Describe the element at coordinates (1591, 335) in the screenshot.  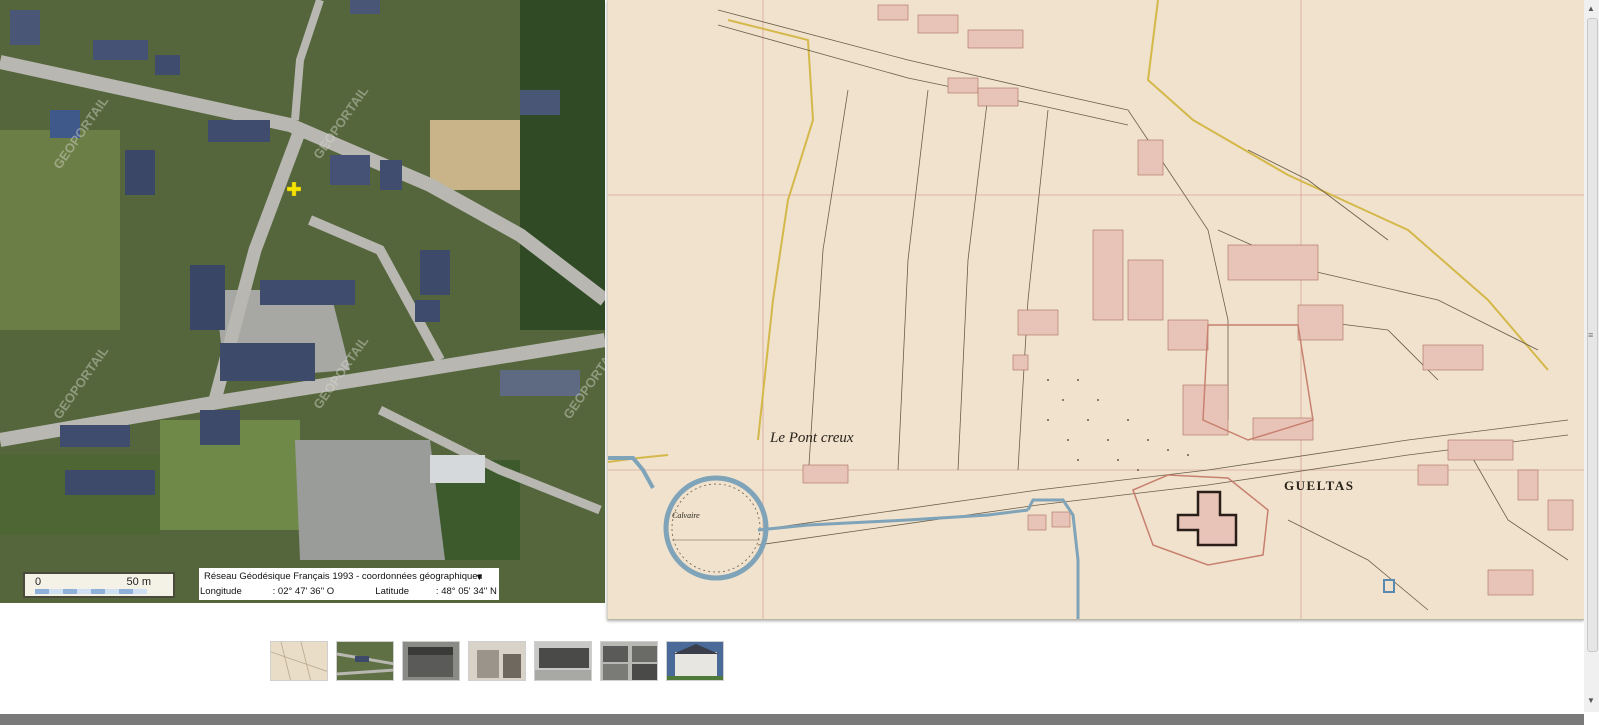
I see `scrollbar-grip-icon: ≡` at that location.